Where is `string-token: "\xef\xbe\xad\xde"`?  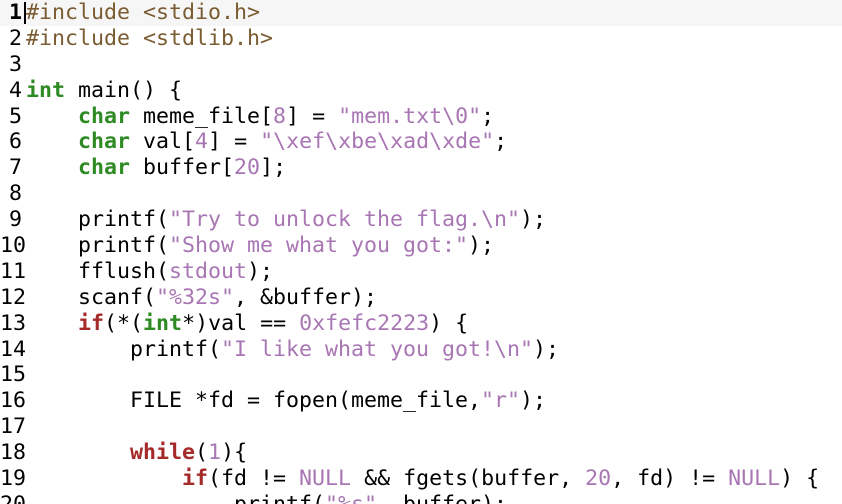 string-token: "\xef\xbe\xad\xde" is located at coordinates (377, 142).